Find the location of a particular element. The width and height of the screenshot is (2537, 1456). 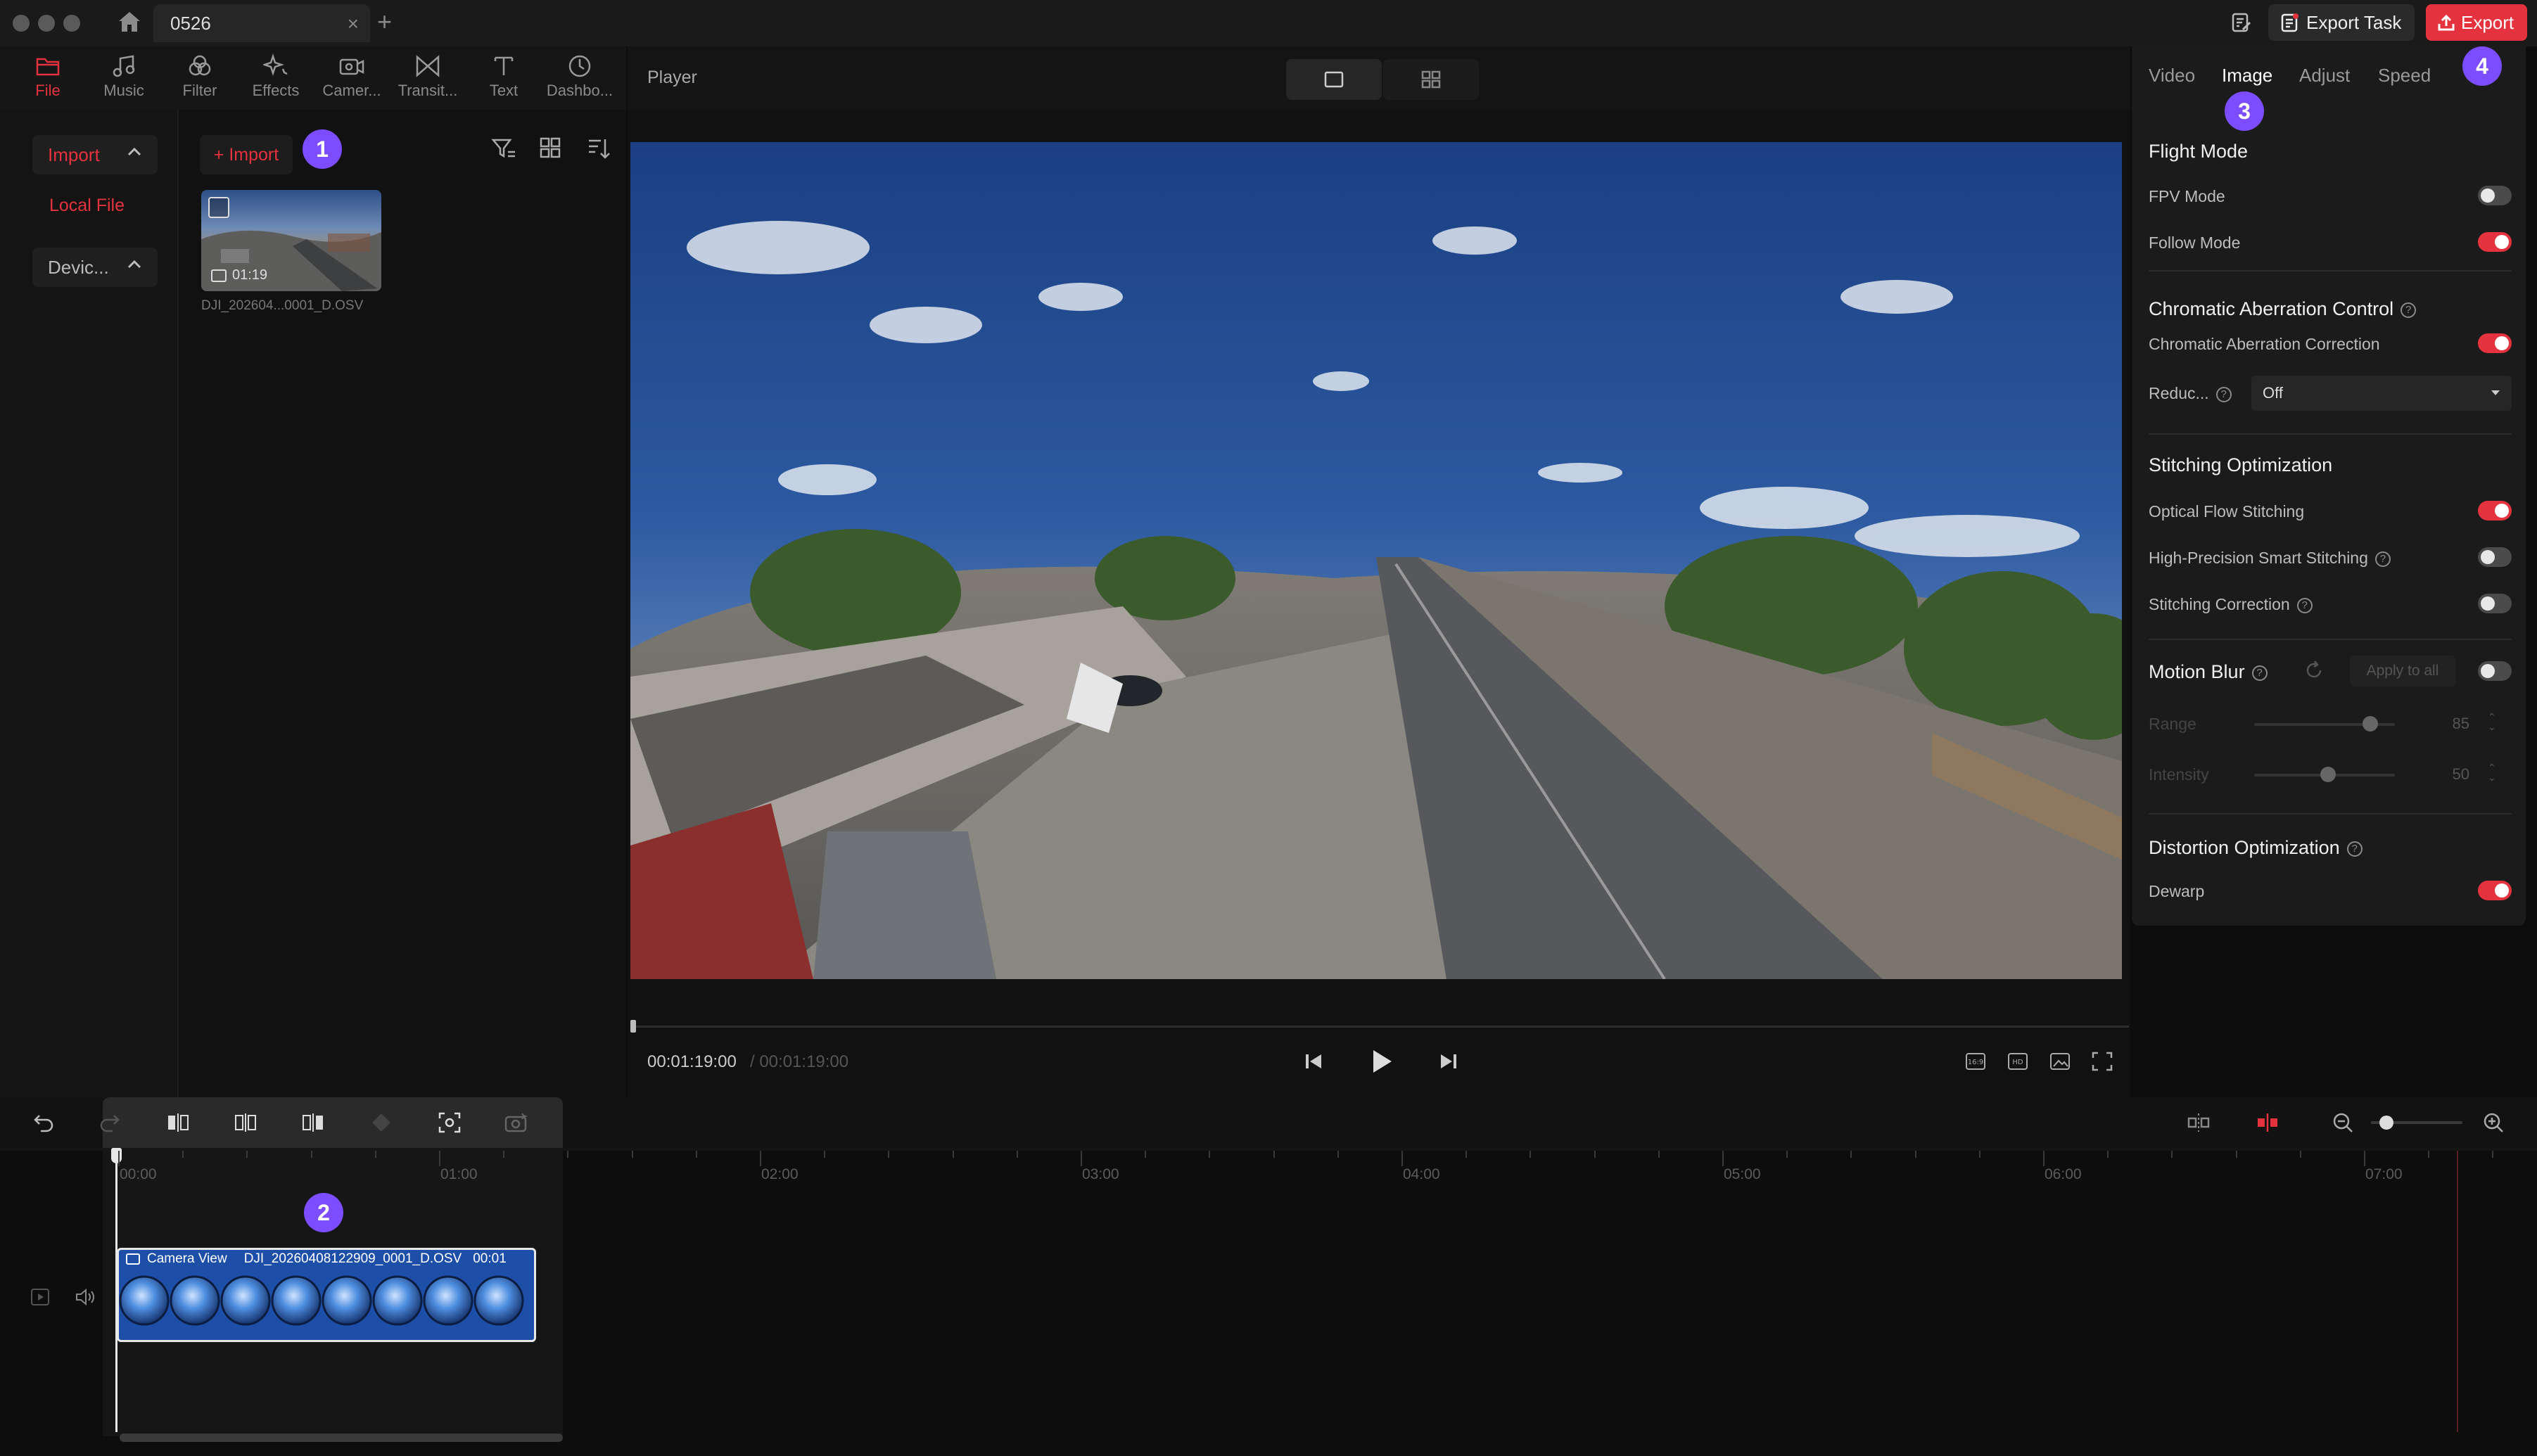

trim-end-icon is located at coordinates (313, 1122).